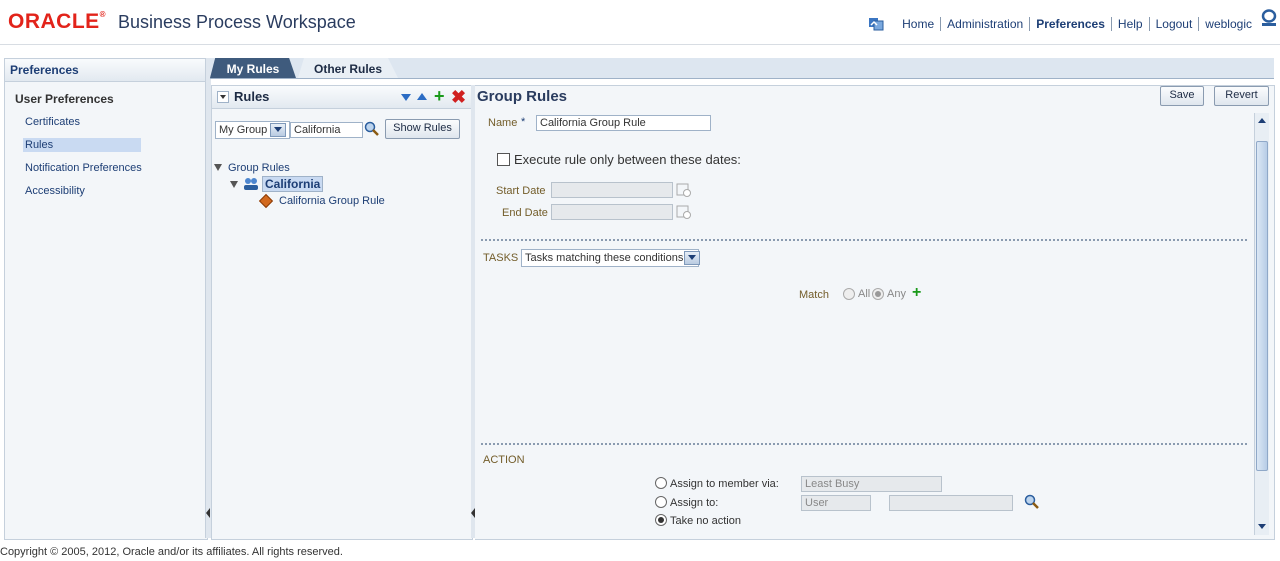  Describe the element at coordinates (918, 24) in the screenshot. I see `nav-home: Home` at that location.